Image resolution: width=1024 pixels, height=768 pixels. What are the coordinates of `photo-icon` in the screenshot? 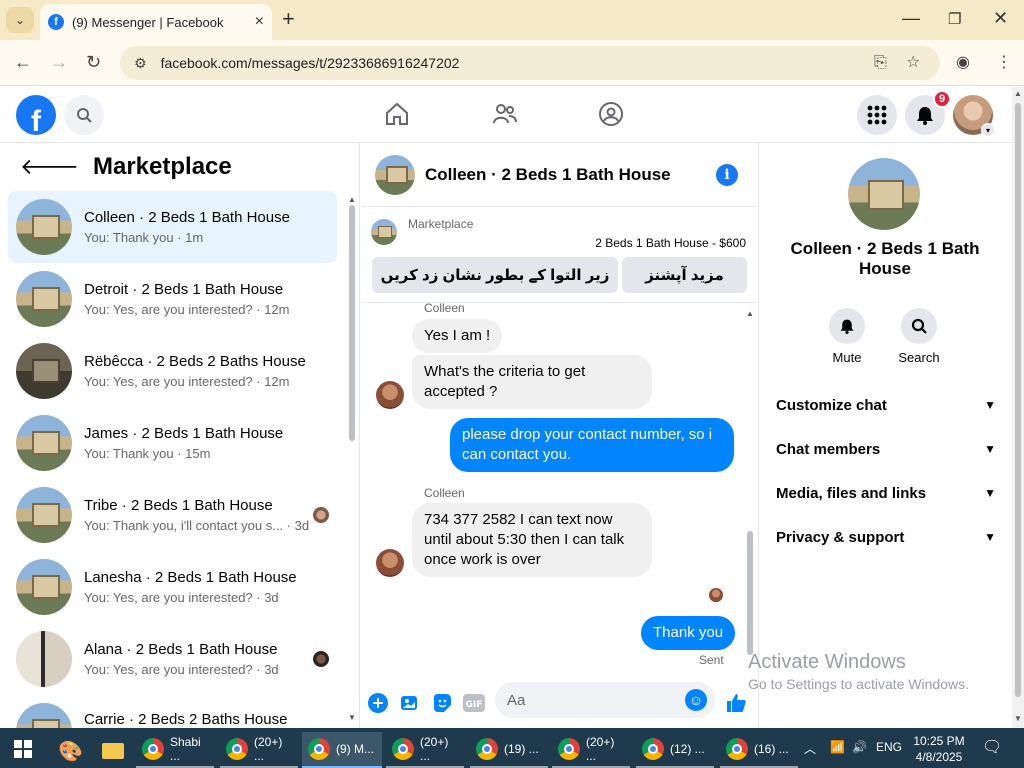 It's located at (410, 703).